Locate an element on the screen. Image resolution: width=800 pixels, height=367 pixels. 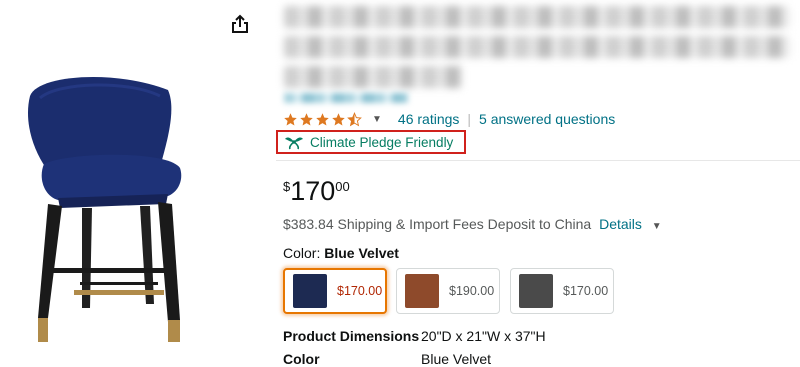
rating-row: ▼ 46 ratings | 5 answered questions is located at coordinates (449, 119).